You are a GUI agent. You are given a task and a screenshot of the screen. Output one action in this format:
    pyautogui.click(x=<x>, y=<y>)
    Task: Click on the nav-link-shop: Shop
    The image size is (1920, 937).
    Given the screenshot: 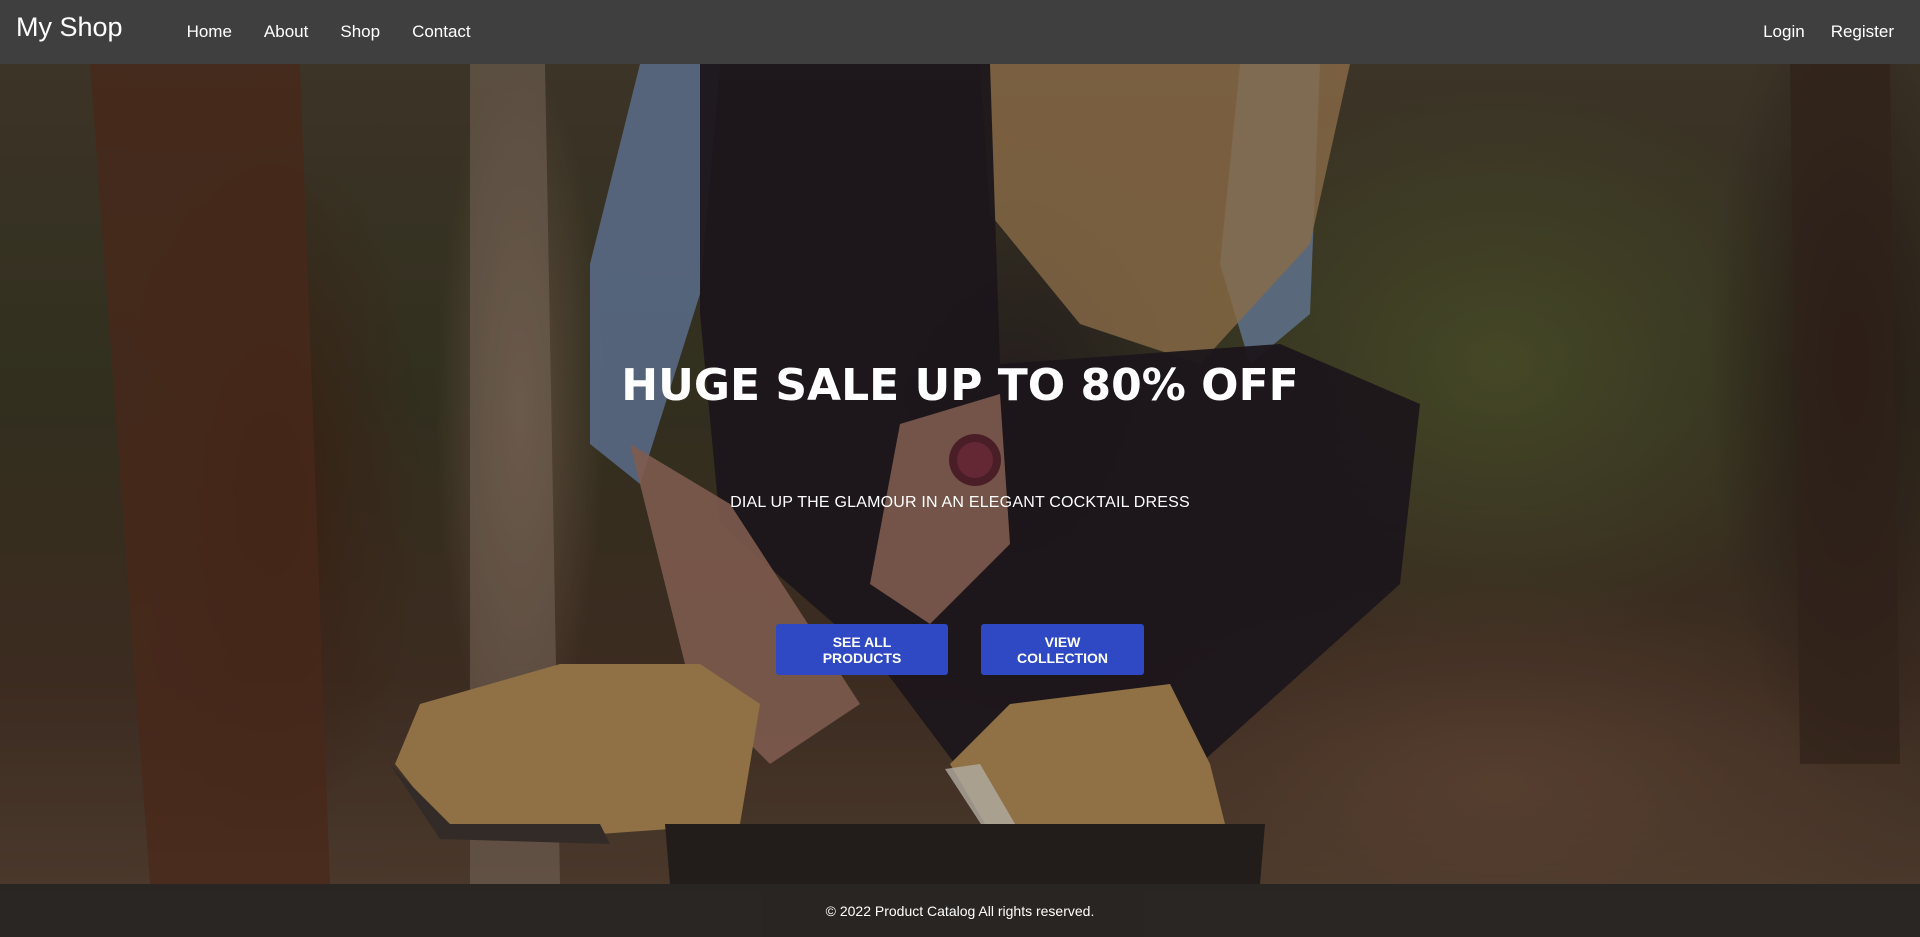 What is the action you would take?
    pyautogui.click(x=360, y=32)
    